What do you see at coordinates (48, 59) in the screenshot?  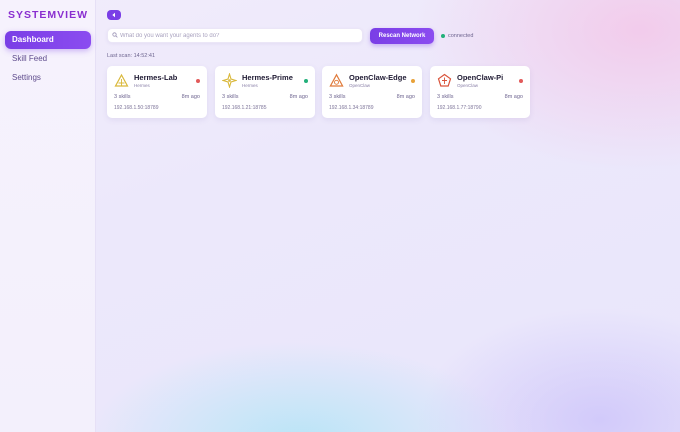 I see `sidebar-item-skill-feed: Skill Feed` at bounding box center [48, 59].